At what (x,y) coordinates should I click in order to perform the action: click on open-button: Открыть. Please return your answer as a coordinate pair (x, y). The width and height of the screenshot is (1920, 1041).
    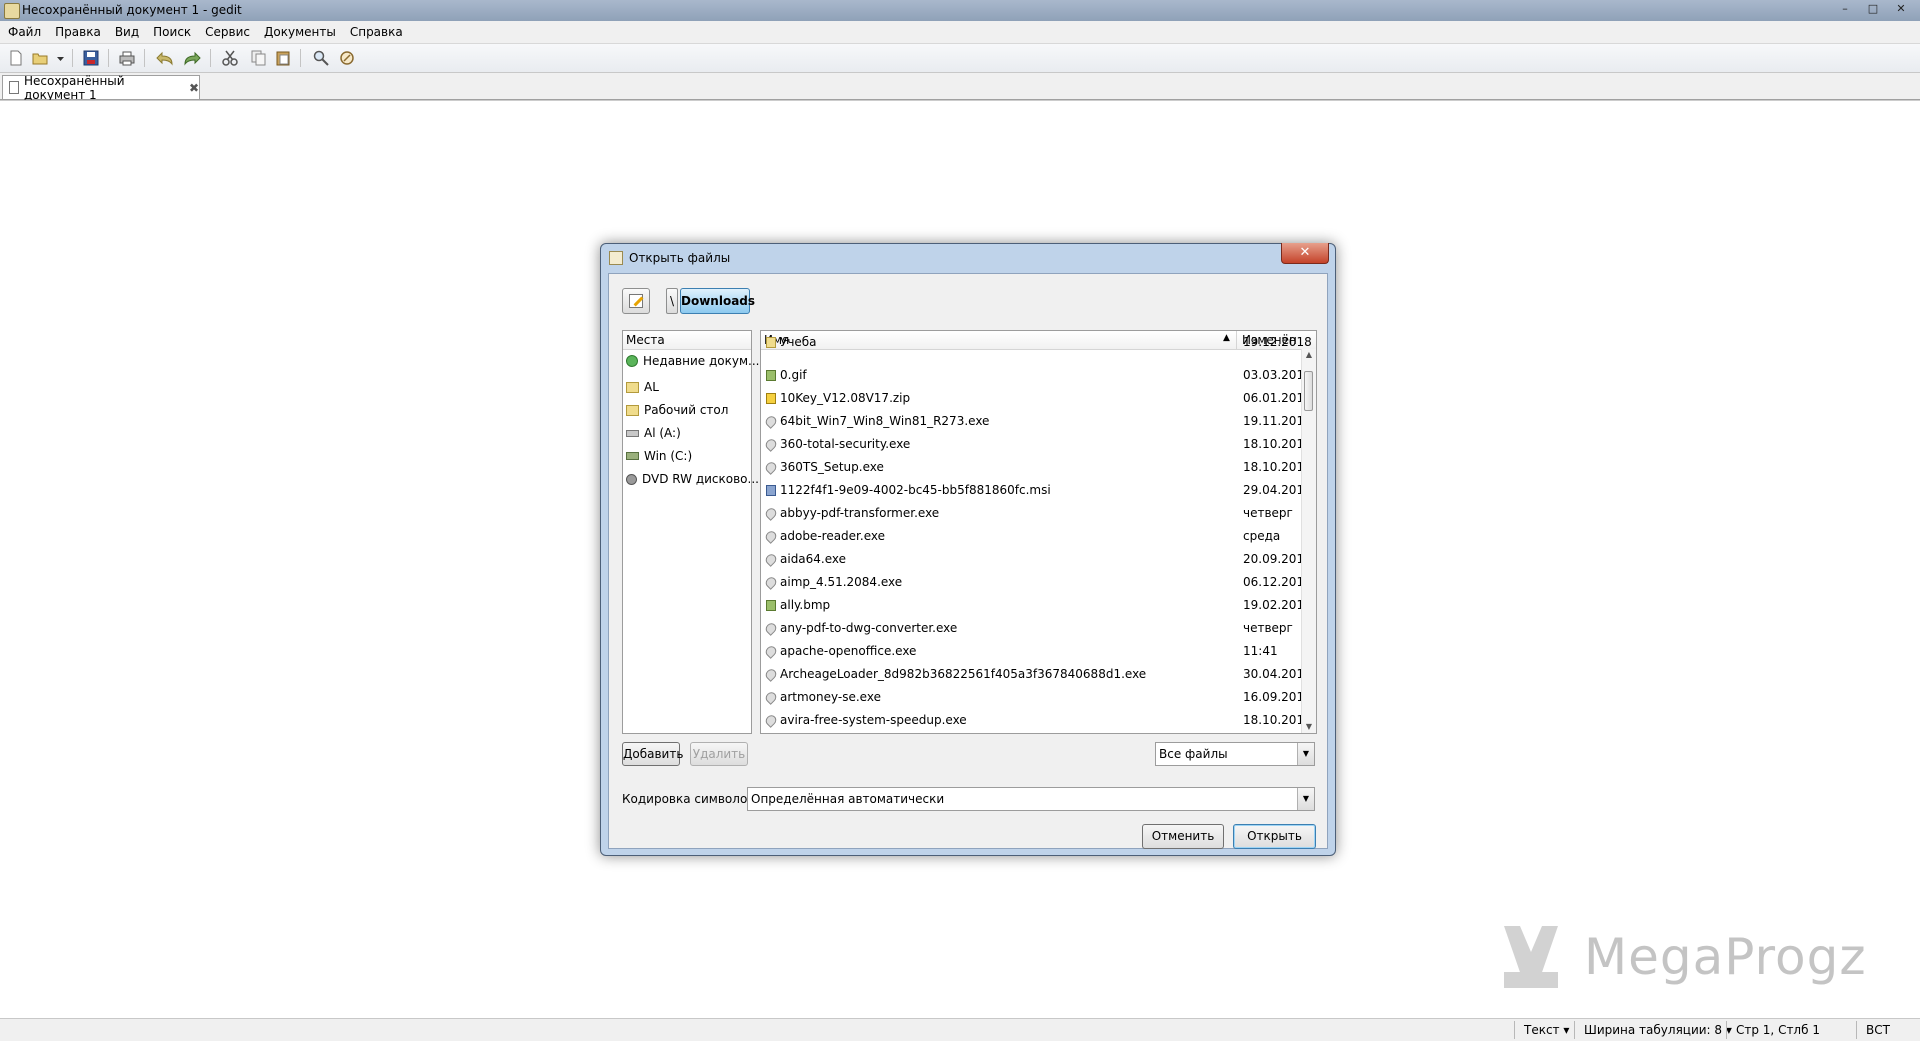
    Looking at the image, I should click on (1274, 836).